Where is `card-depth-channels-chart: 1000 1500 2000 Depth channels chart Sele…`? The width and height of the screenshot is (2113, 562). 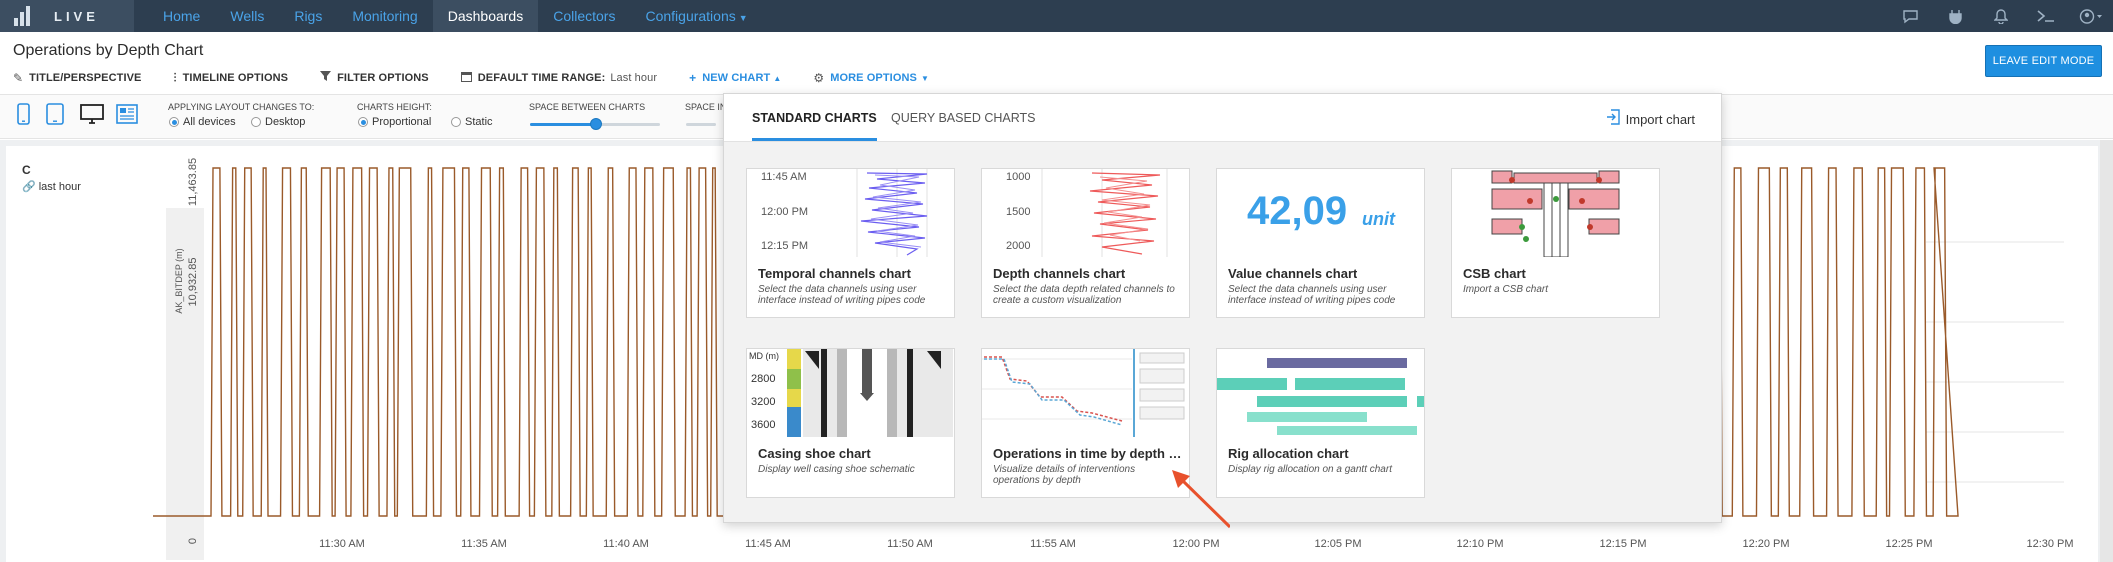
card-depth-channels-chart: 1000 1500 2000 Depth channels chart Sele… is located at coordinates (1085, 243).